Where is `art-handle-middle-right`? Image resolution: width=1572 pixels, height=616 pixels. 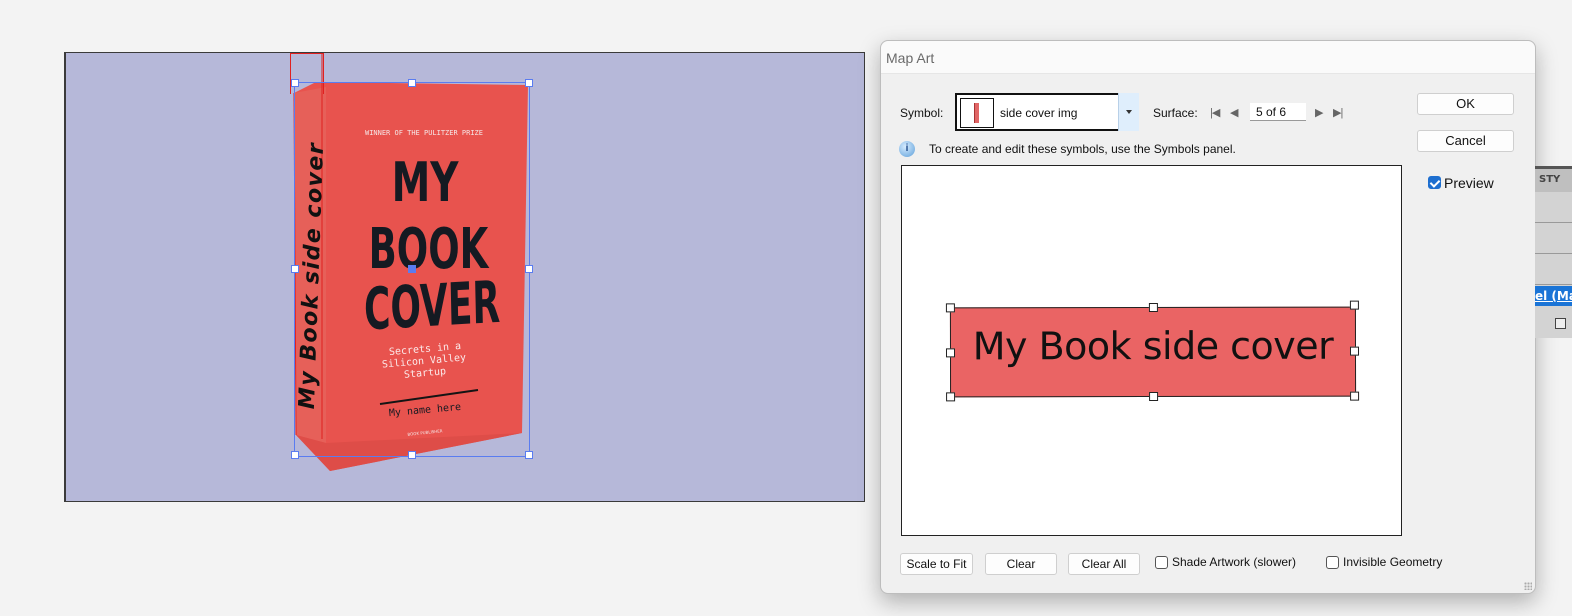
art-handle-middle-right is located at coordinates (1354, 351).